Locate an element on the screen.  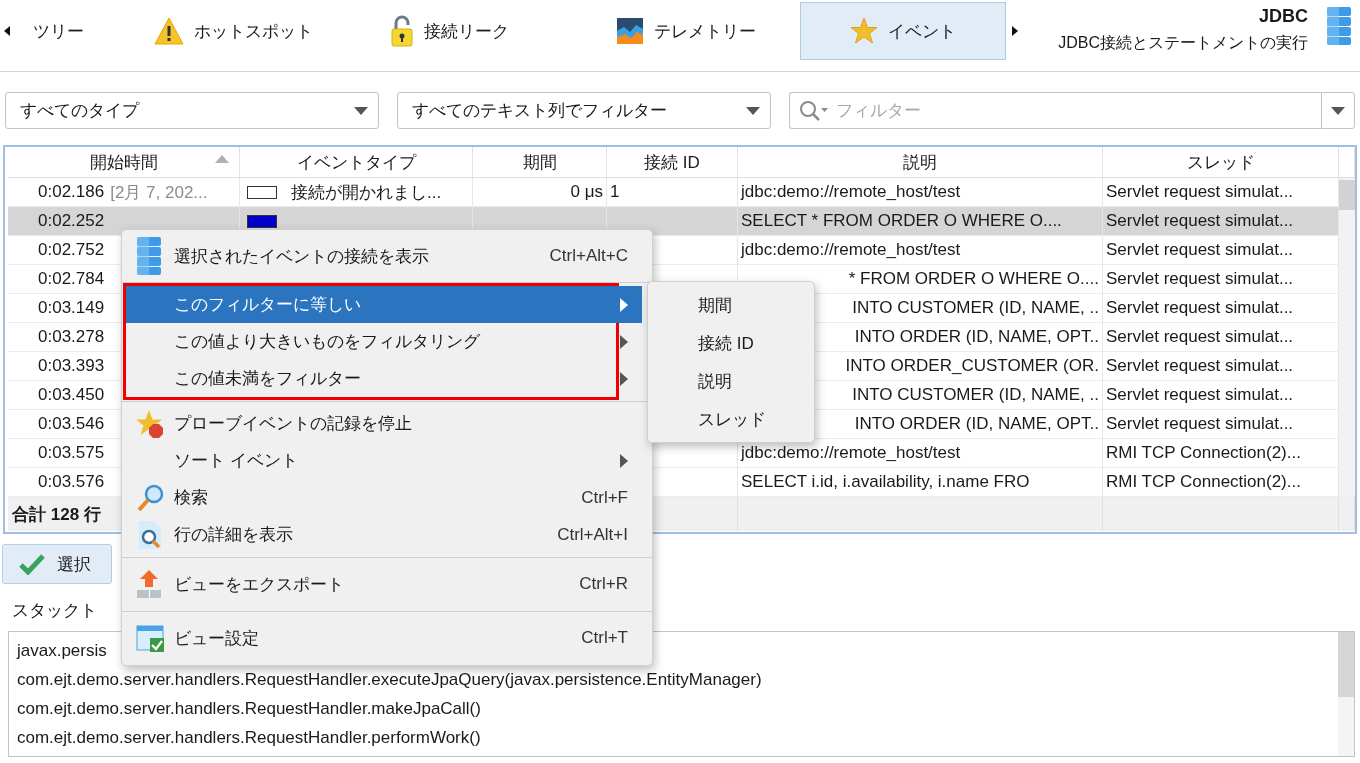
column-header: 説明 is located at coordinates (920, 162).